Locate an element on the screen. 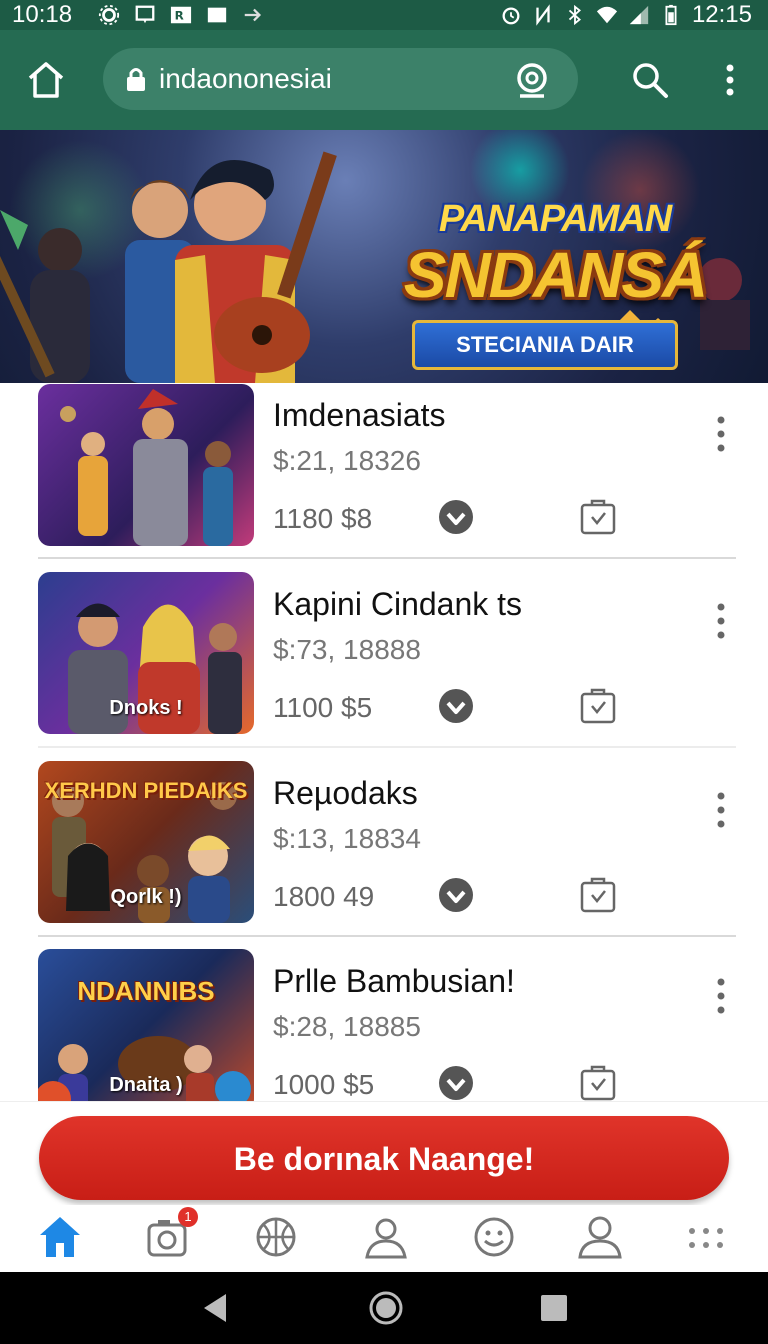 The height and width of the screenshot is (1344, 768). browser-toolbar: indaononesiai is located at coordinates (384, 80).